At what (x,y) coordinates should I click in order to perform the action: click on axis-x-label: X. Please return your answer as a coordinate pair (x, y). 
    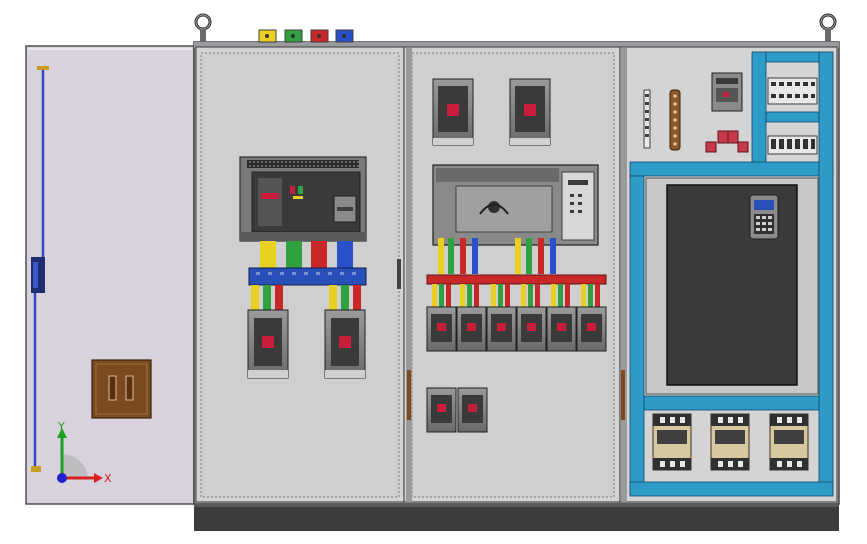
    Looking at the image, I should click on (108, 478).